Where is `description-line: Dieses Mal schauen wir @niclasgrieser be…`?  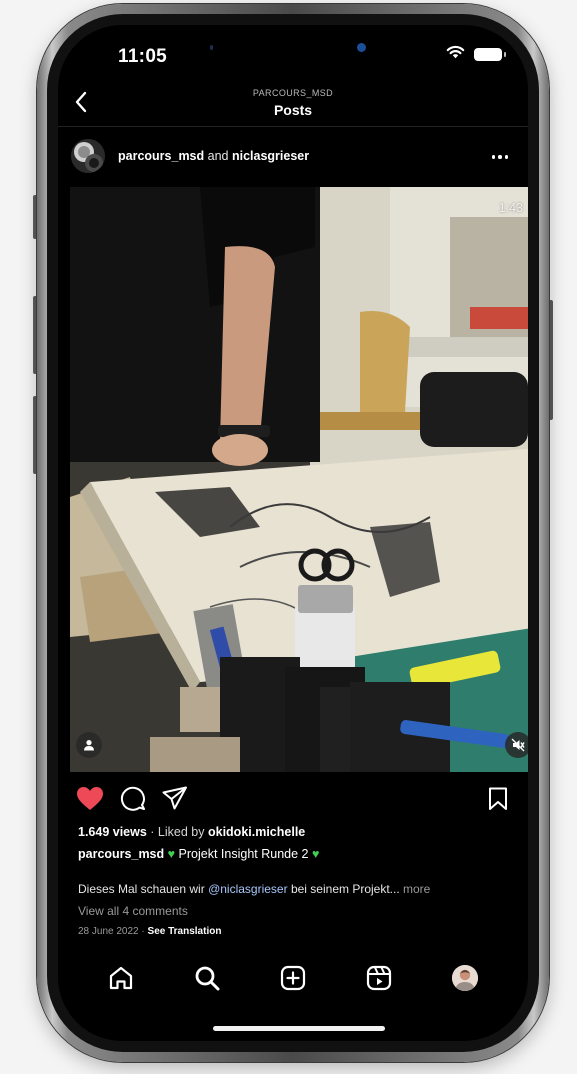 description-line: Dieses Mal schauen wir @niclasgrieser be… is located at coordinates (254, 889).